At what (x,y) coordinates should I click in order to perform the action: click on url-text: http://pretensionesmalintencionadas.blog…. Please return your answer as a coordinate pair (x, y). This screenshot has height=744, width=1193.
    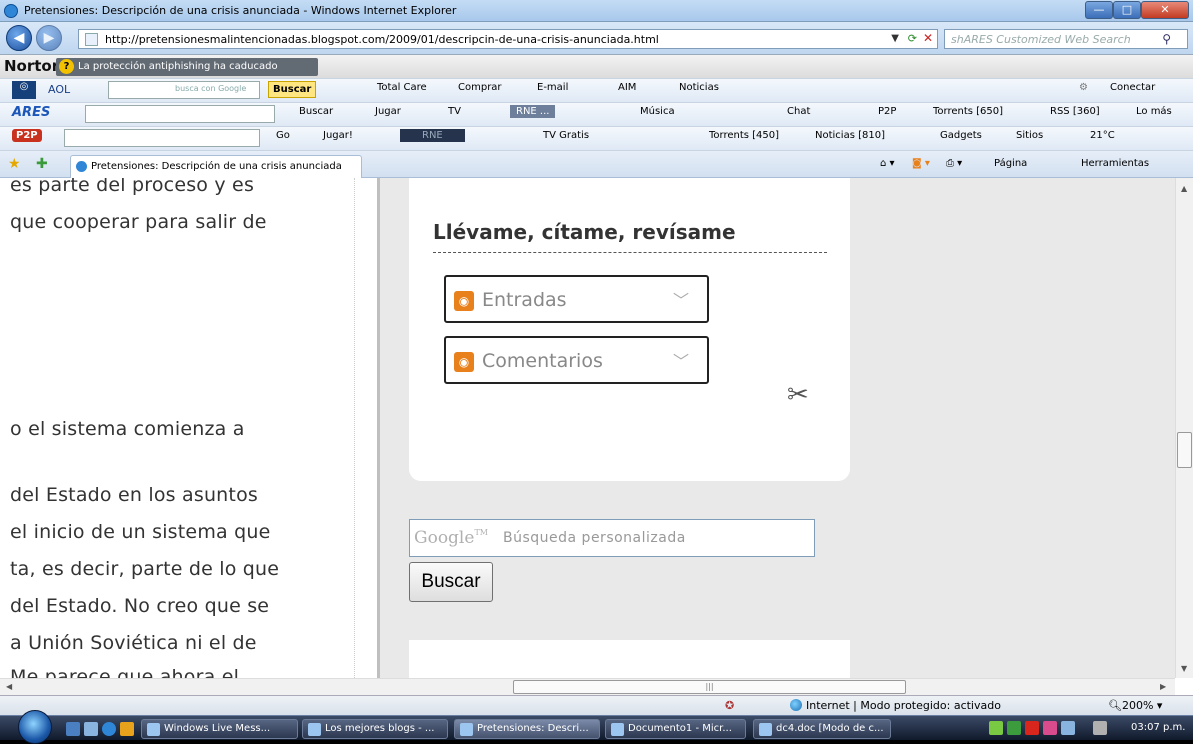
    Looking at the image, I should click on (382, 39).